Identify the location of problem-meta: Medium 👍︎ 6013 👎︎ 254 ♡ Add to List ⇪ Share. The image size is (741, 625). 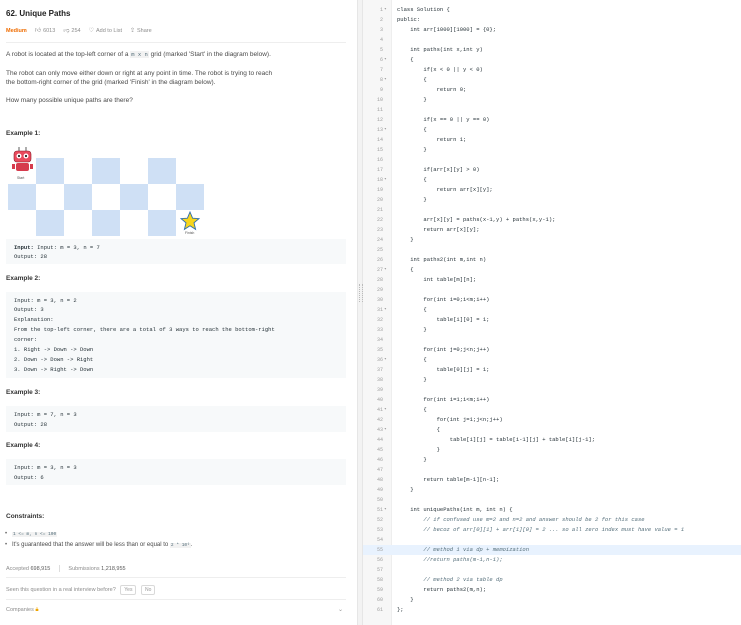
(79, 31).